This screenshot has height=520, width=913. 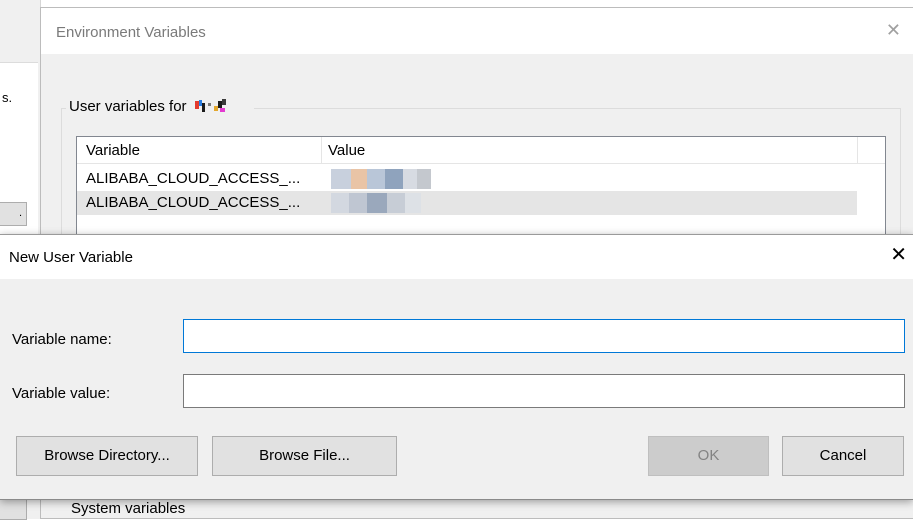 What do you see at coordinates (544, 336) in the screenshot?
I see `variable-name-input` at bounding box center [544, 336].